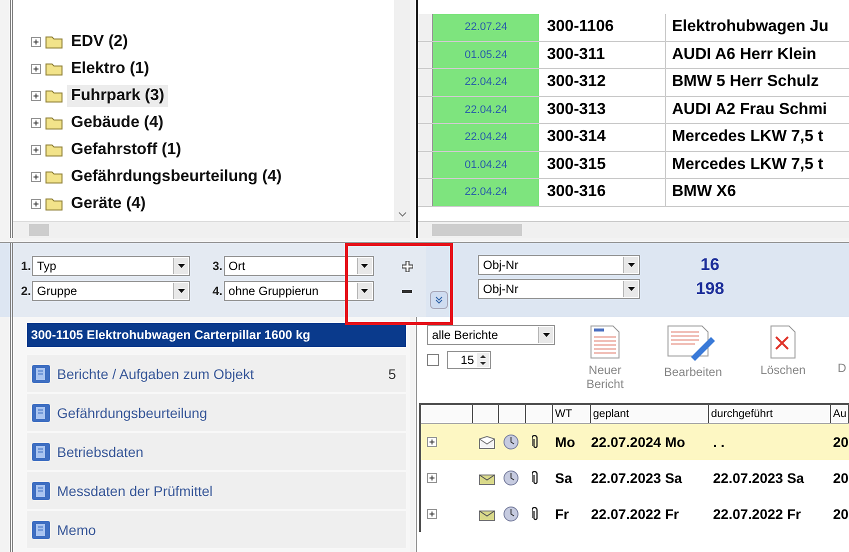 Image resolution: width=849 pixels, height=552 pixels. What do you see at coordinates (486, 55) in the screenshot?
I see `date-cell: 01.05.24` at bounding box center [486, 55].